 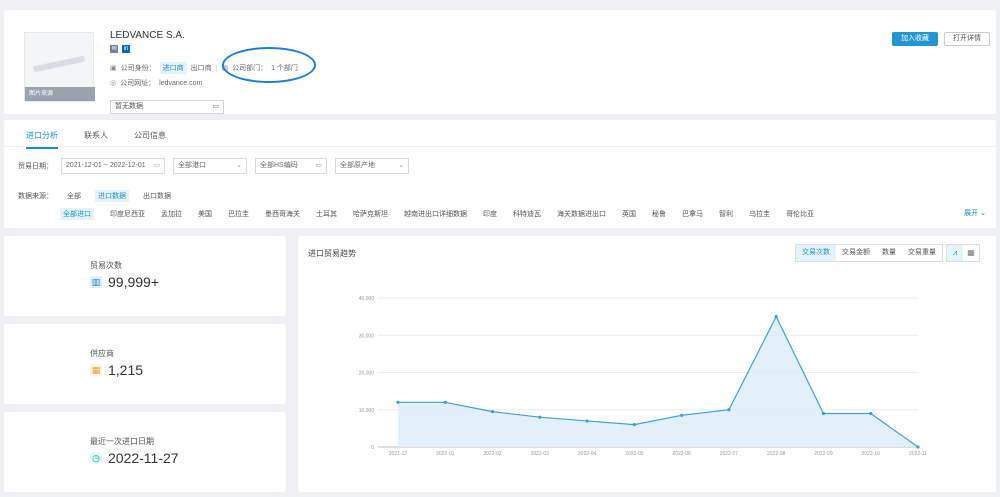 What do you see at coordinates (114, 49) in the screenshot?
I see `mail-icon: ✉` at bounding box center [114, 49].